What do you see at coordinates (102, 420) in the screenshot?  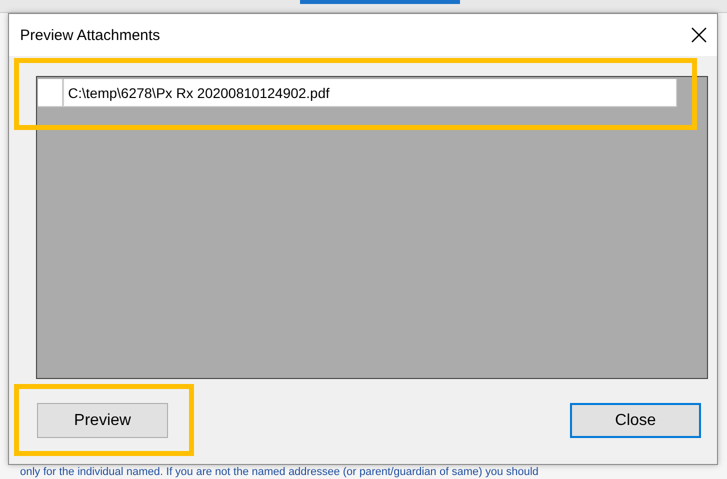 I see `preview-button: Preview` at bounding box center [102, 420].